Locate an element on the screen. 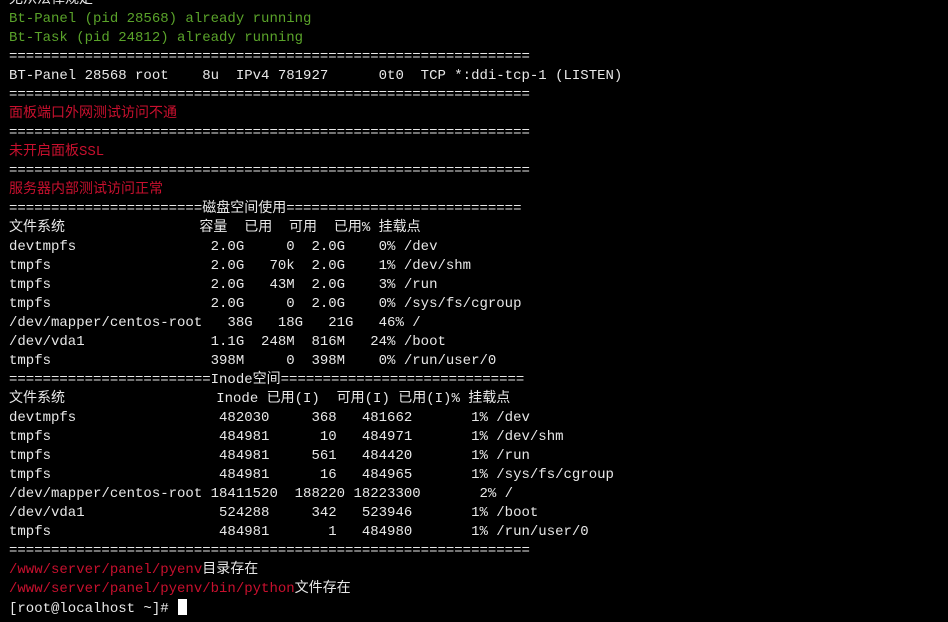  table-row: tmpfs 484981 1 484980 1% /run/user/0 is located at coordinates (299, 532).